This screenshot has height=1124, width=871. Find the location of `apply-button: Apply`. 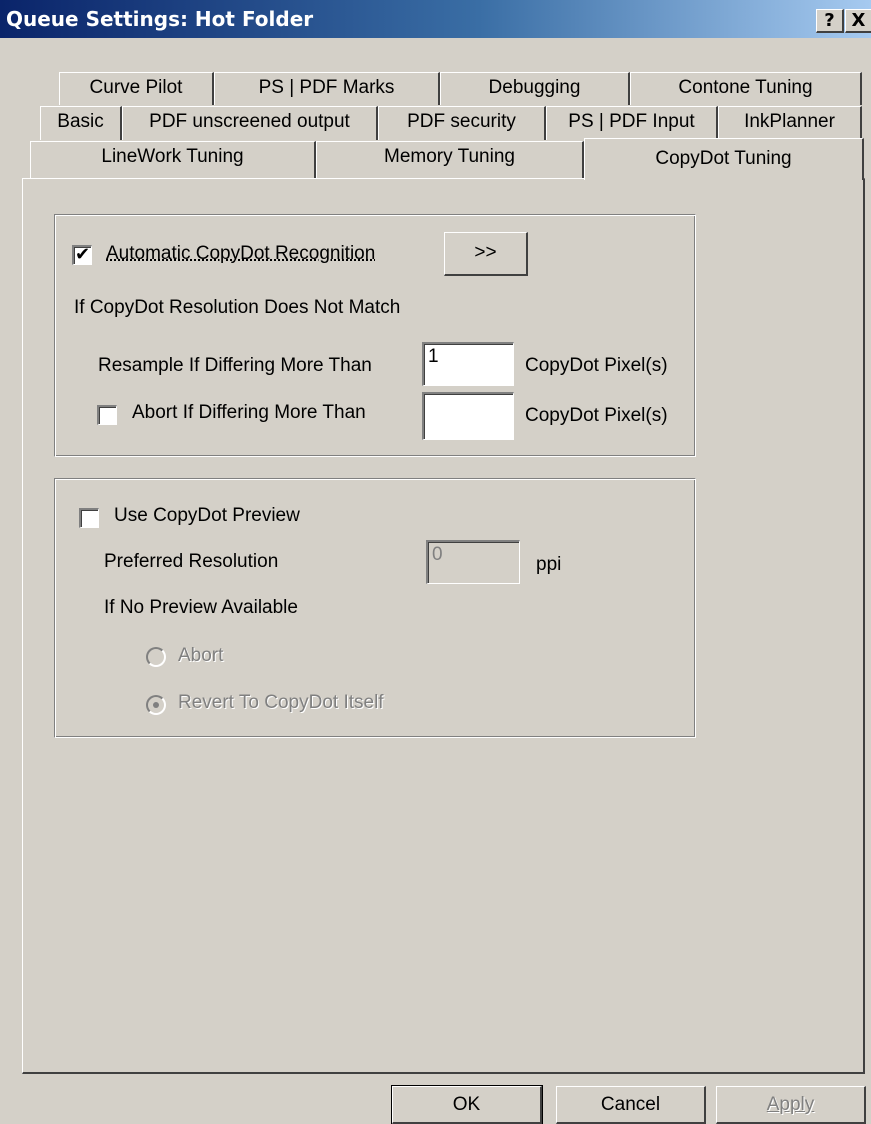

apply-button: Apply is located at coordinates (791, 1105).